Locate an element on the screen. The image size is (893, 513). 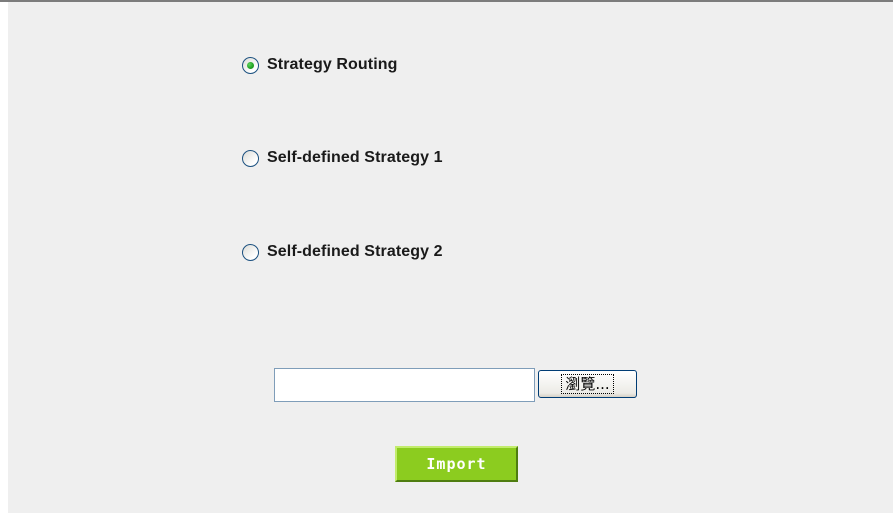
strategy-routing-label: Strategy Routing is located at coordinates (332, 65).